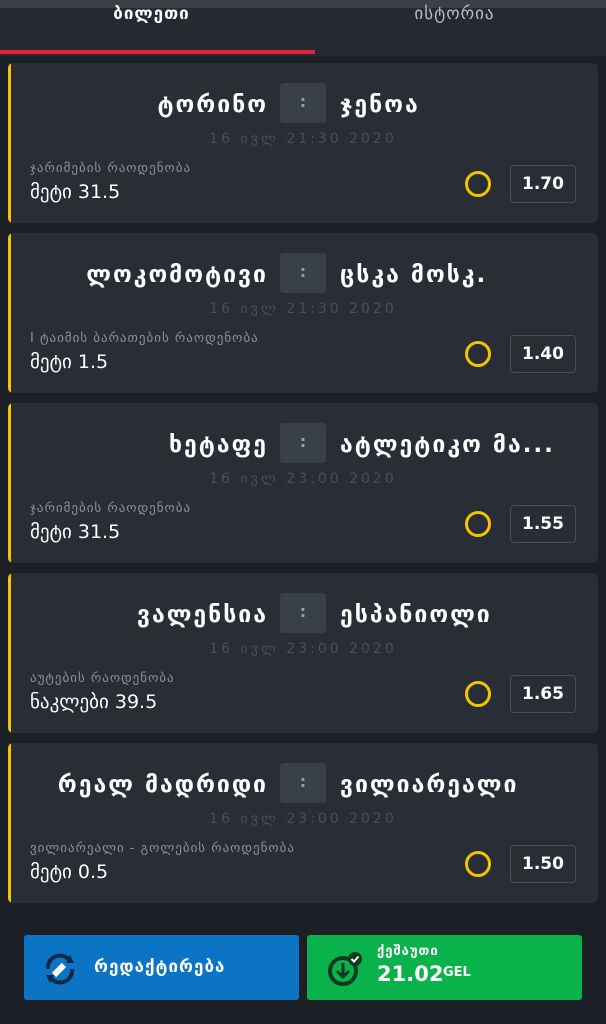 This screenshot has width=606, height=1024. Describe the element at coordinates (429, 785) in the screenshot. I see `away-team: ვილიარეალი` at that location.